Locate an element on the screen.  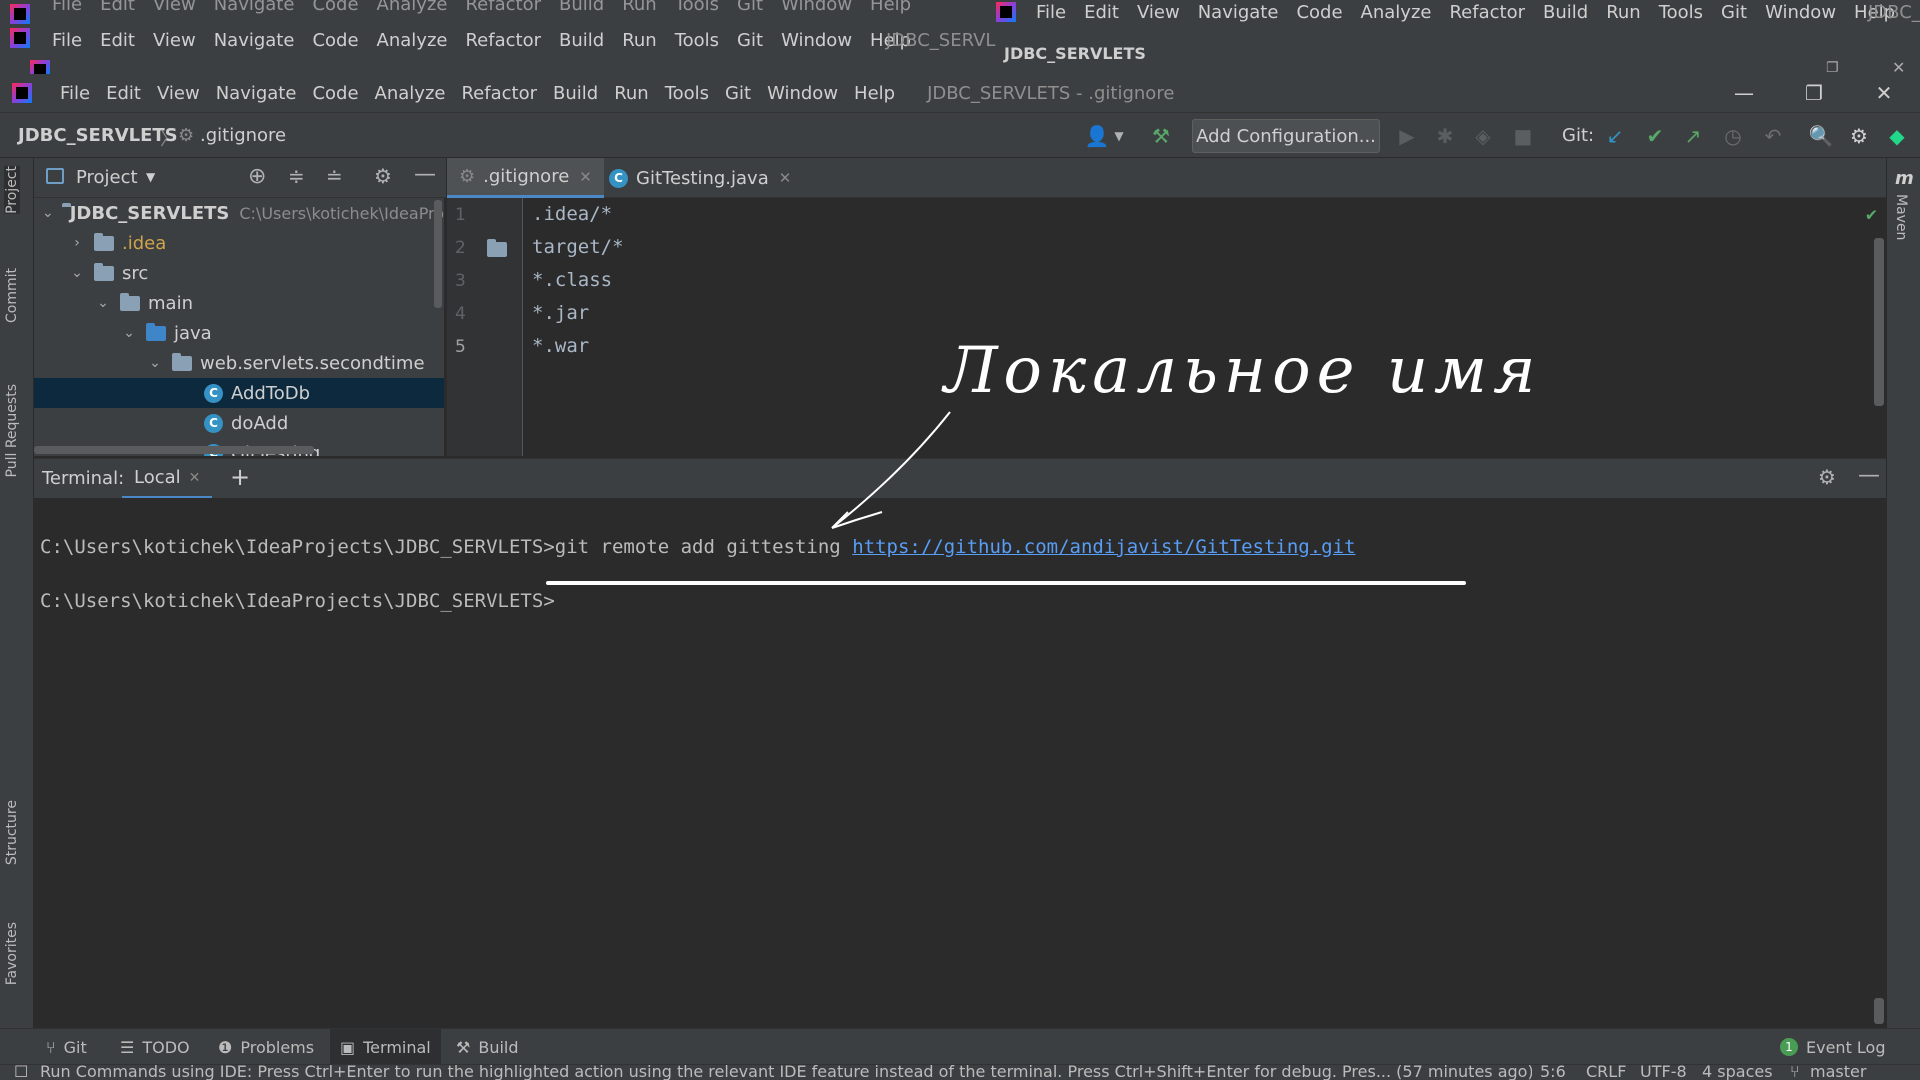
tab-build: ⚒ Build is located at coordinates (487, 1047).